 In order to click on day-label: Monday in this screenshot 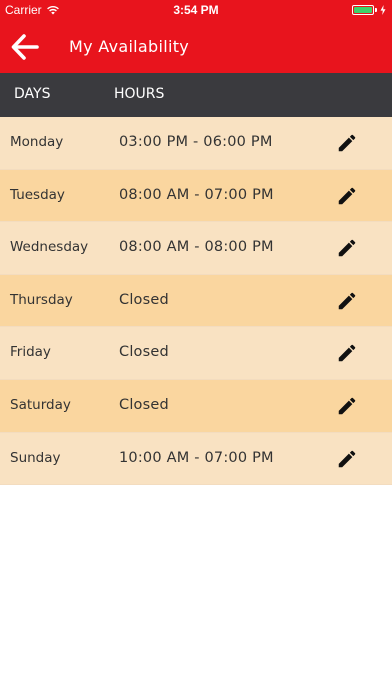, I will do `click(37, 142)`.